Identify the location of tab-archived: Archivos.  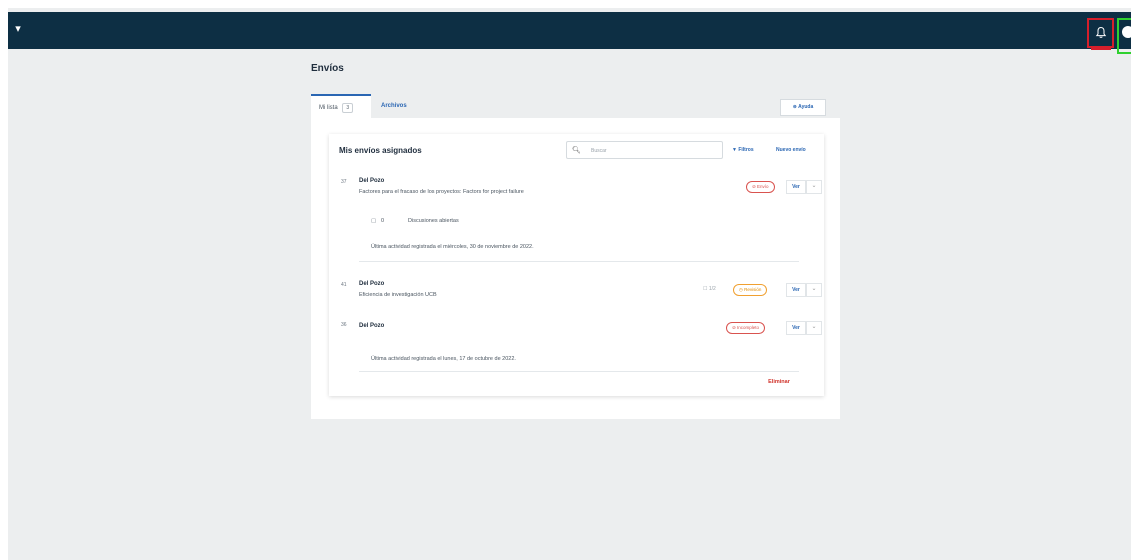
(403, 106).